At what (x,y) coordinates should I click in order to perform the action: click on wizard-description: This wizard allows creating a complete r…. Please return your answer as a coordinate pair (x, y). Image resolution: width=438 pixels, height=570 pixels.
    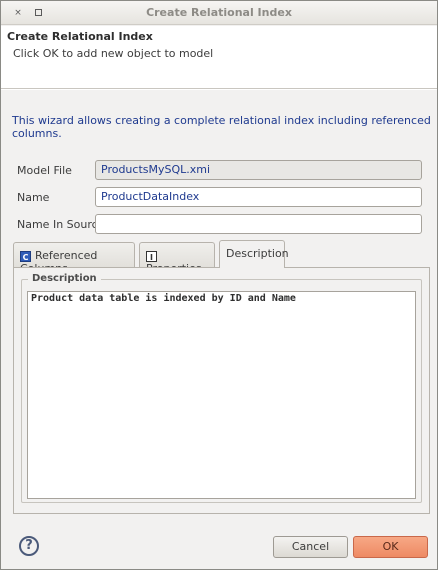
    Looking at the image, I should click on (221, 127).